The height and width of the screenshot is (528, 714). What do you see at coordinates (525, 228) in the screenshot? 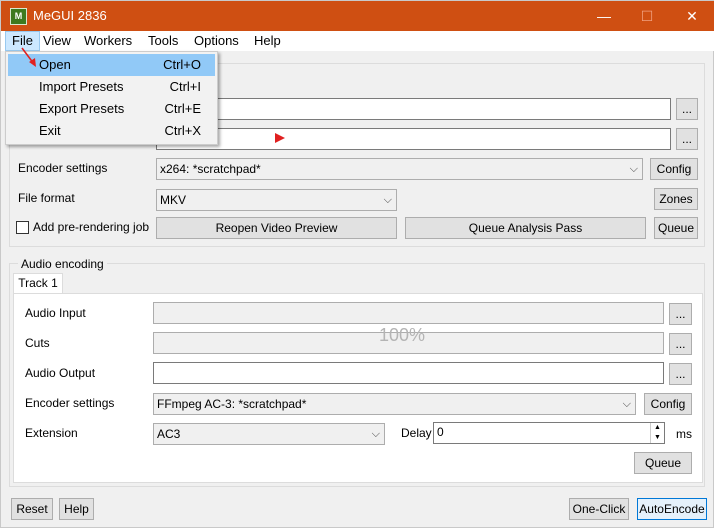
I see `queue-analysis-button: Queue Analysis Pass` at bounding box center [525, 228].